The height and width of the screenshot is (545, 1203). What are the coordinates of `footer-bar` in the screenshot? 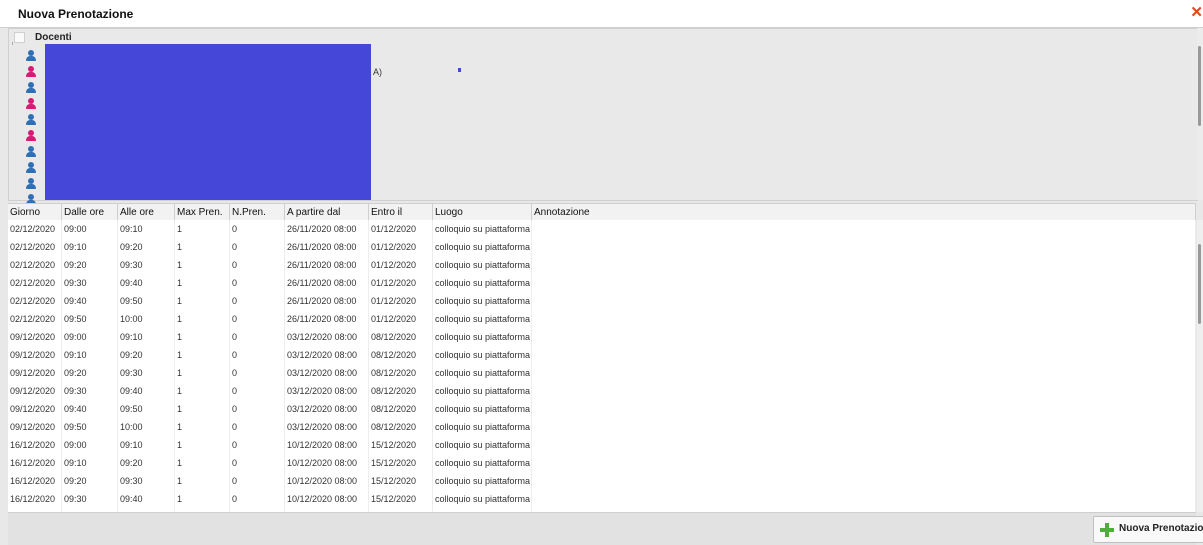 It's located at (602, 528).